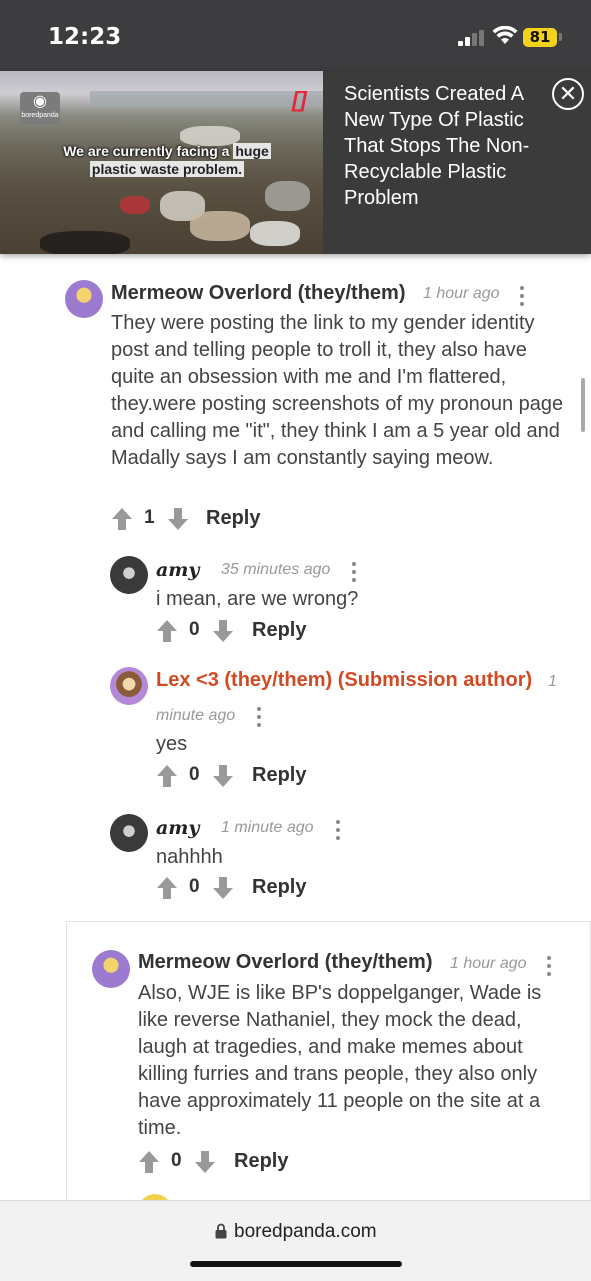 The image size is (591, 1281). I want to click on comment-timestamp: minute ago, so click(195, 716).